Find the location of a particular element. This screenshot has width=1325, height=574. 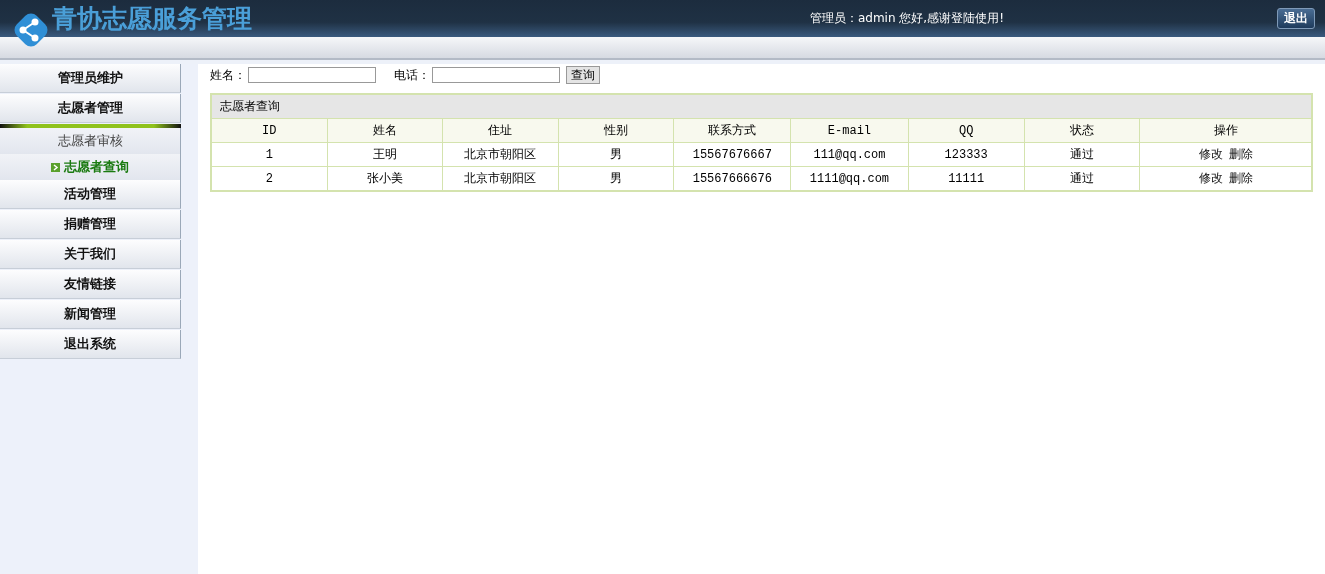

table-cell: 123333 is located at coordinates (966, 154).